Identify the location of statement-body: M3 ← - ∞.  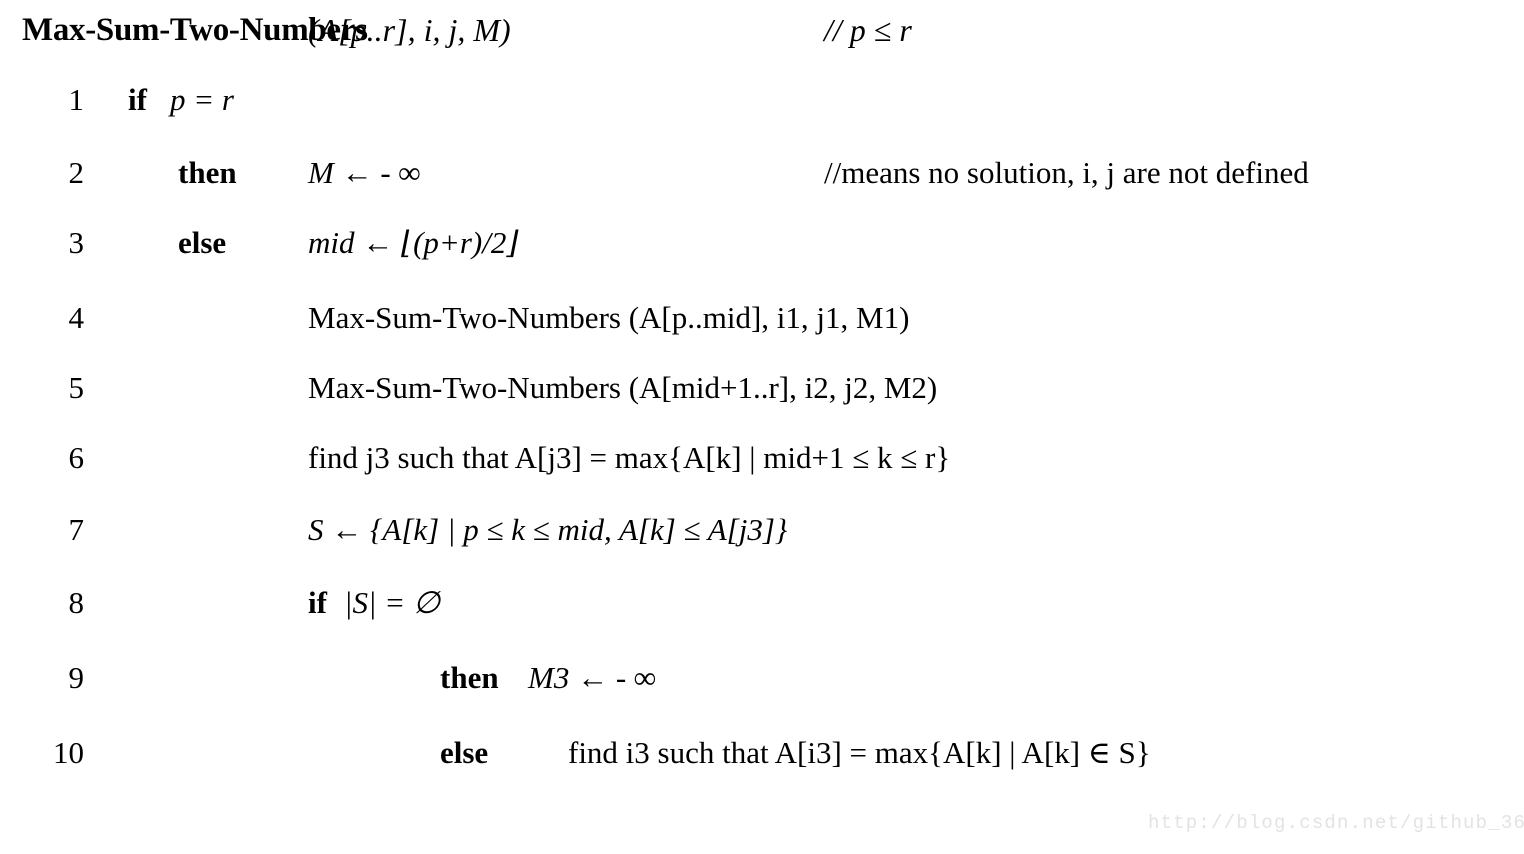
(592, 677).